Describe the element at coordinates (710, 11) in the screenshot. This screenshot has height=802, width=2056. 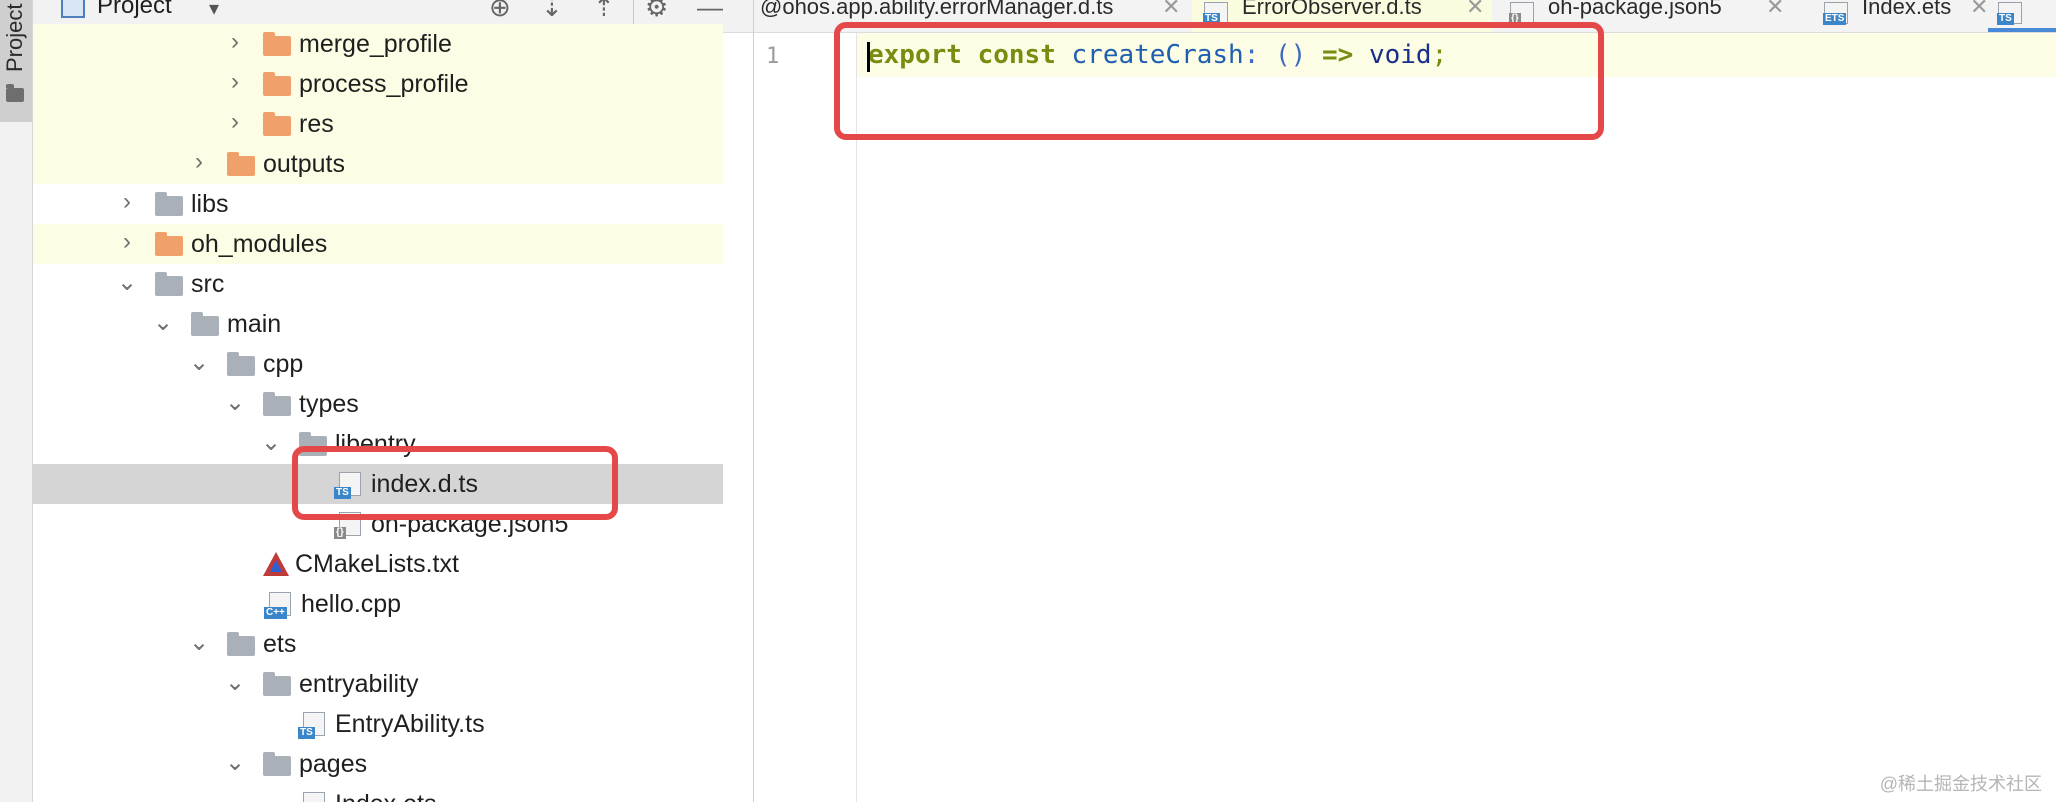
I see `hide-panel-icon: —` at that location.